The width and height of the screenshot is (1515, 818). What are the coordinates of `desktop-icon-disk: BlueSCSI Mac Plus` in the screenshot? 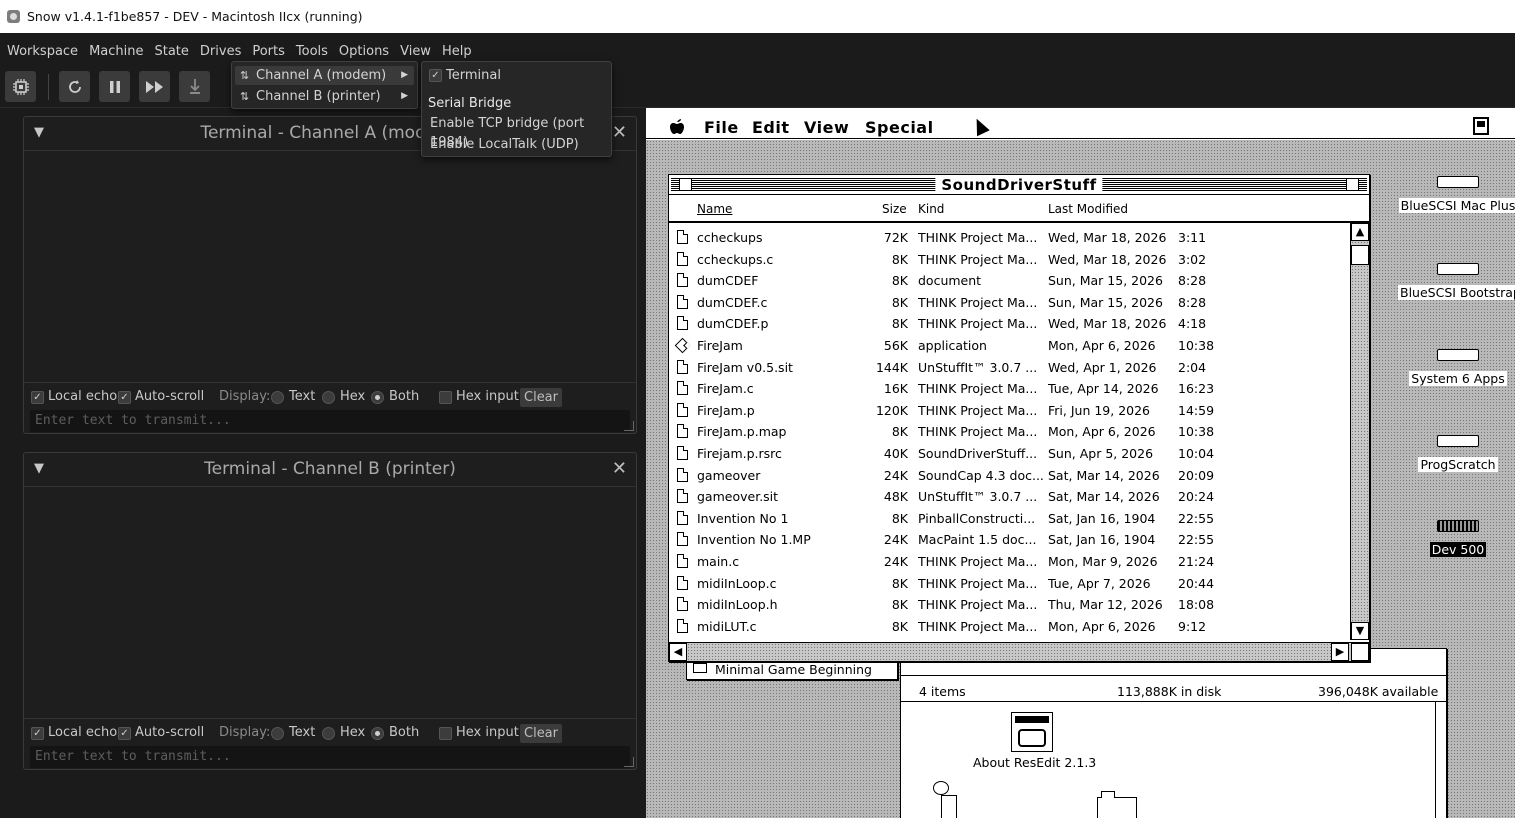 It's located at (1456, 194).